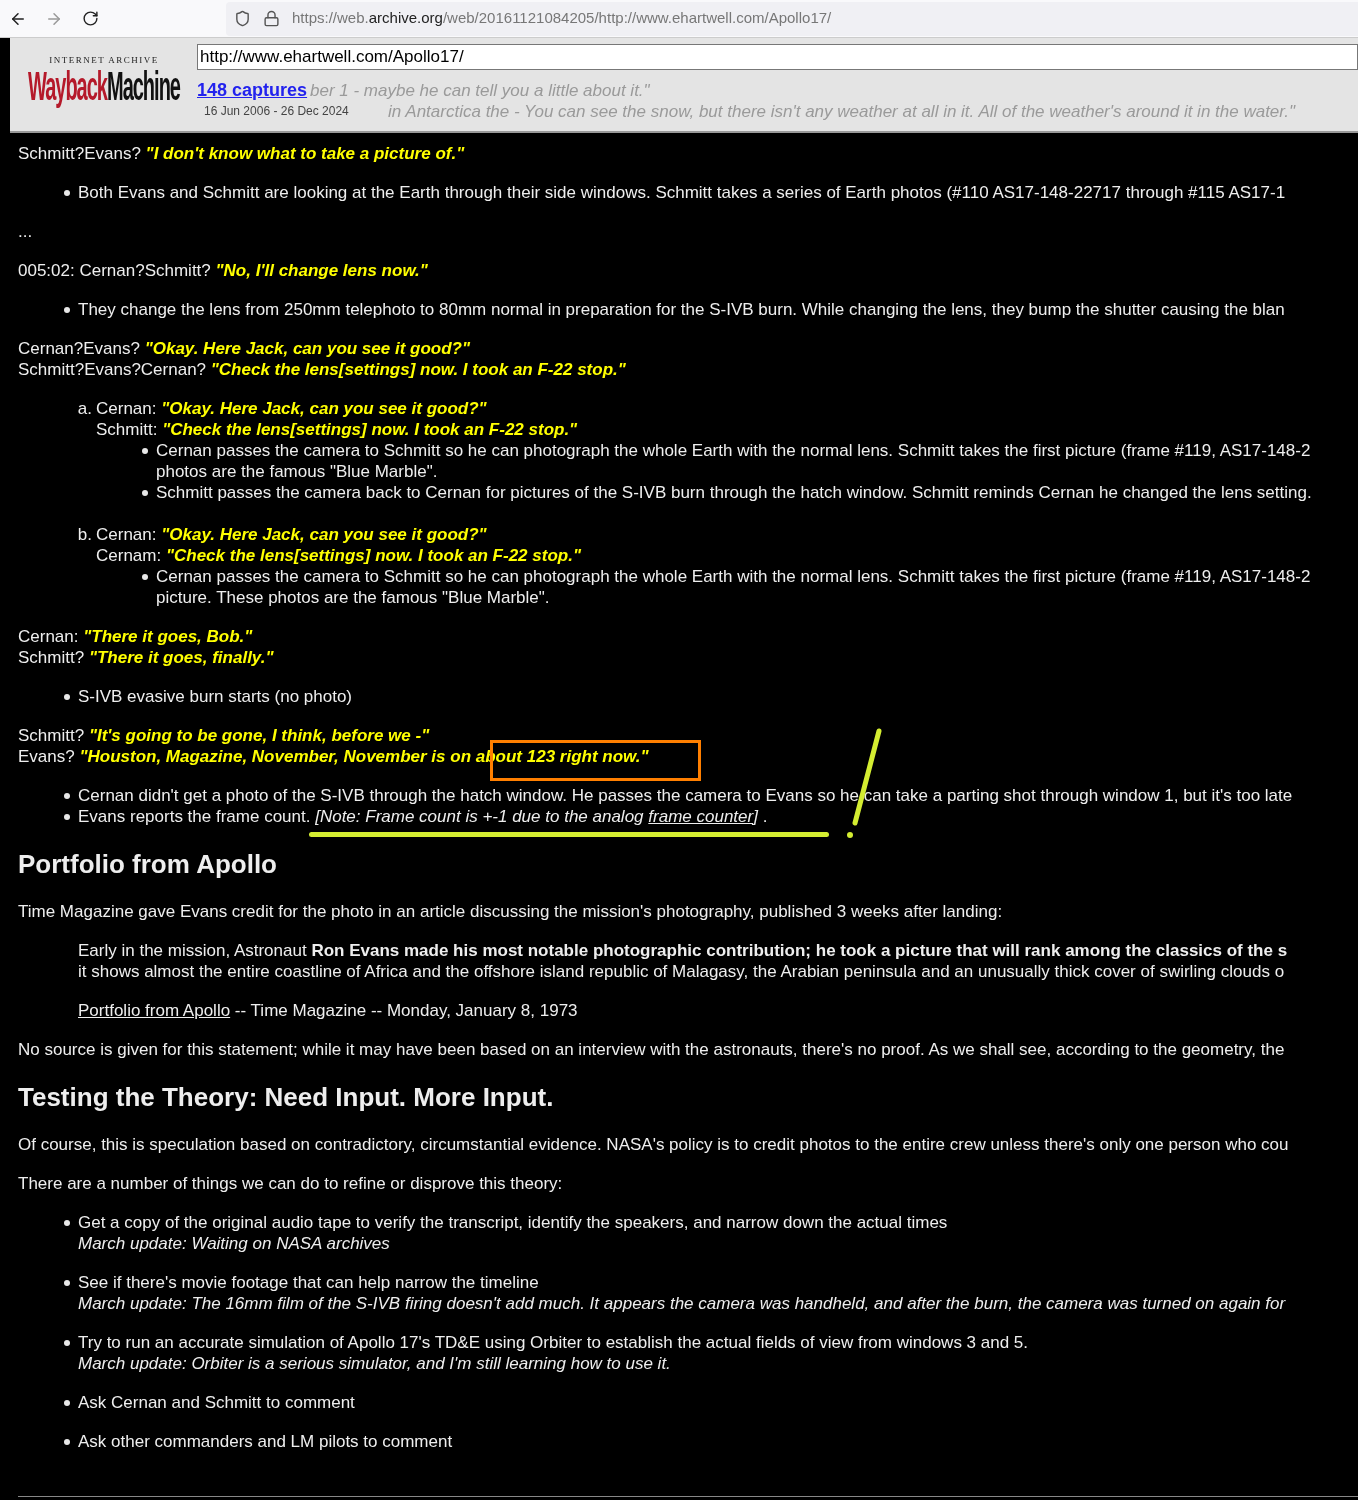  What do you see at coordinates (553, 1353) in the screenshot?
I see `bullet-text: Try to run an accurate simulation of Apollo 17's TD&E using Orbiter to establish the actual fields of view from windows 3 and 5. March update: Orbiter is a serious simulator, and I'm still learning how to use it.` at bounding box center [553, 1353].